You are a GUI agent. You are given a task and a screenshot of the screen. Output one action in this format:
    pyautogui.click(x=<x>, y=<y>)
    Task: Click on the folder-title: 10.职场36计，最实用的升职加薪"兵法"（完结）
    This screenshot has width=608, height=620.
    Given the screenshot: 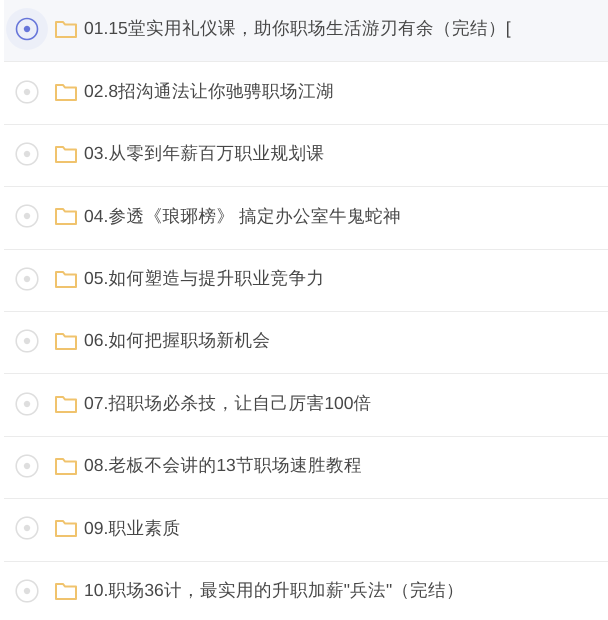 What is the action you would take?
    pyautogui.click(x=274, y=591)
    